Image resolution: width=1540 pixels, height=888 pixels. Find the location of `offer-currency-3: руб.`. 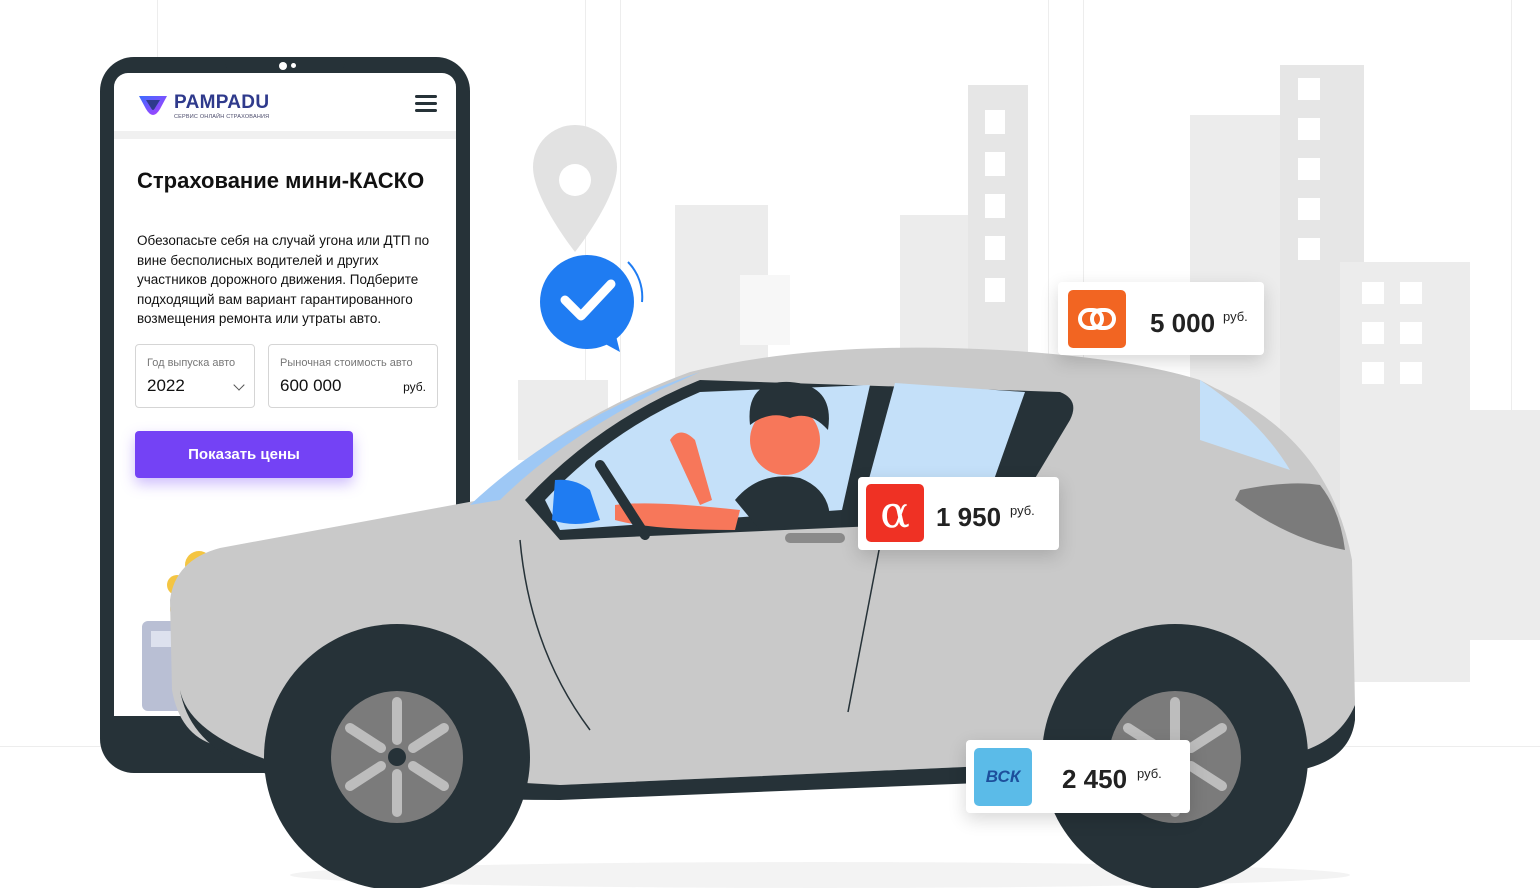

offer-currency-3: руб. is located at coordinates (1149, 773).